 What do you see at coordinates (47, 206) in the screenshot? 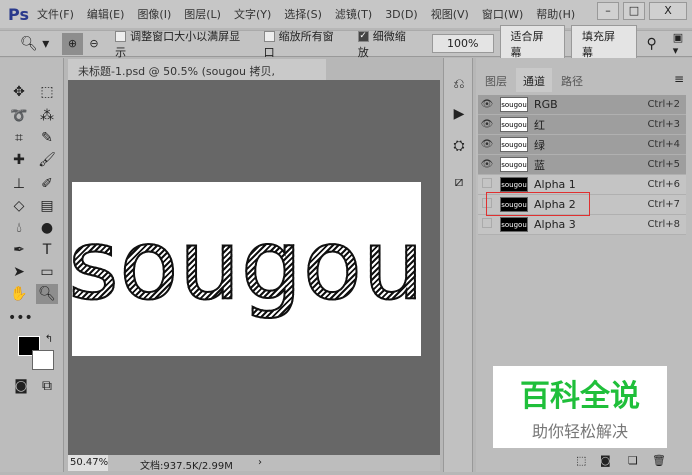
I see `gradient-icon: ▤` at bounding box center [47, 206].